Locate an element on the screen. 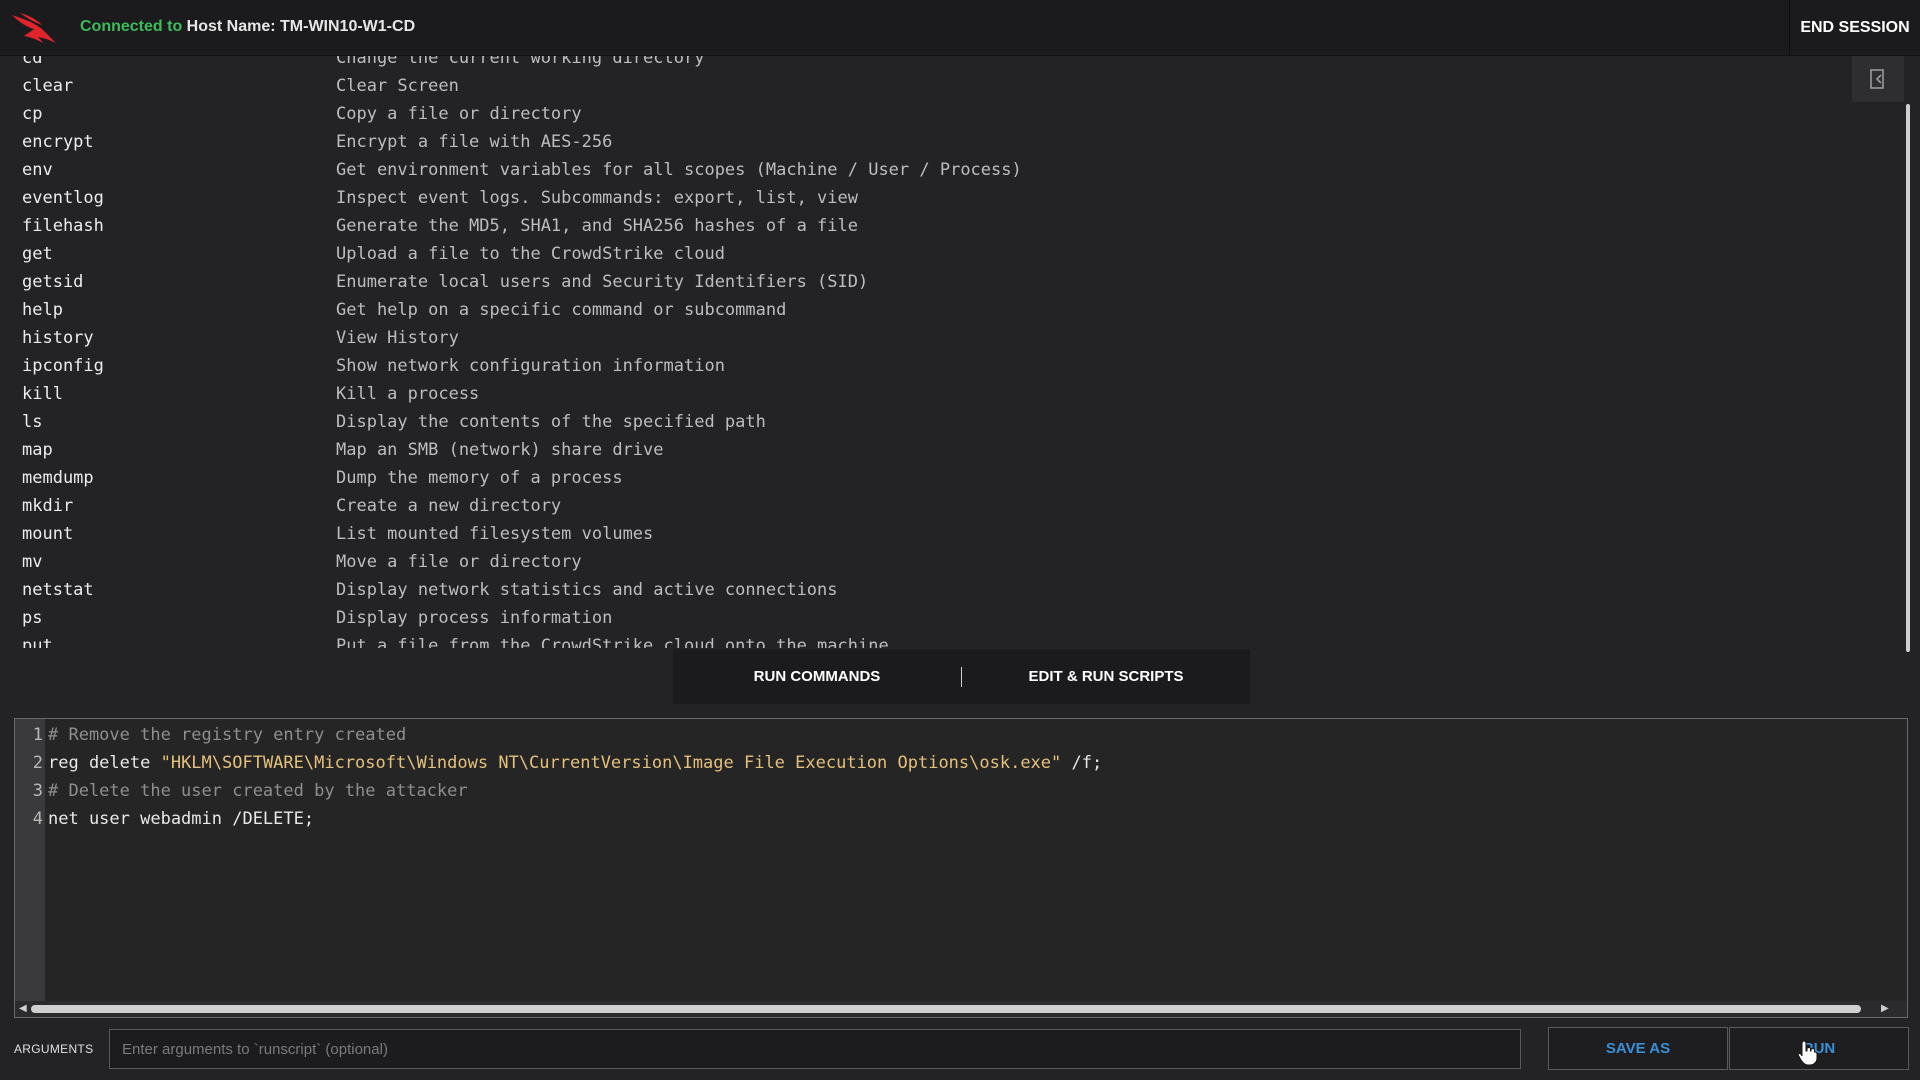 This screenshot has width=1920, height=1080. code-line: net user webadmin /DELETE; is located at coordinates (181, 819).